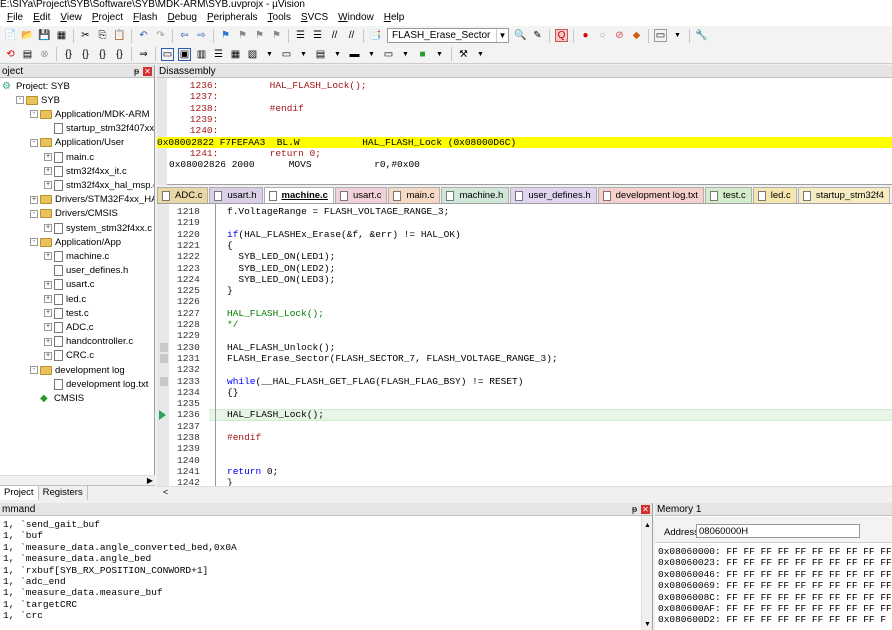 The width and height of the screenshot is (892, 630). What do you see at coordinates (520, 35) in the screenshot?
I see `find-icon: 🔍` at bounding box center [520, 35].